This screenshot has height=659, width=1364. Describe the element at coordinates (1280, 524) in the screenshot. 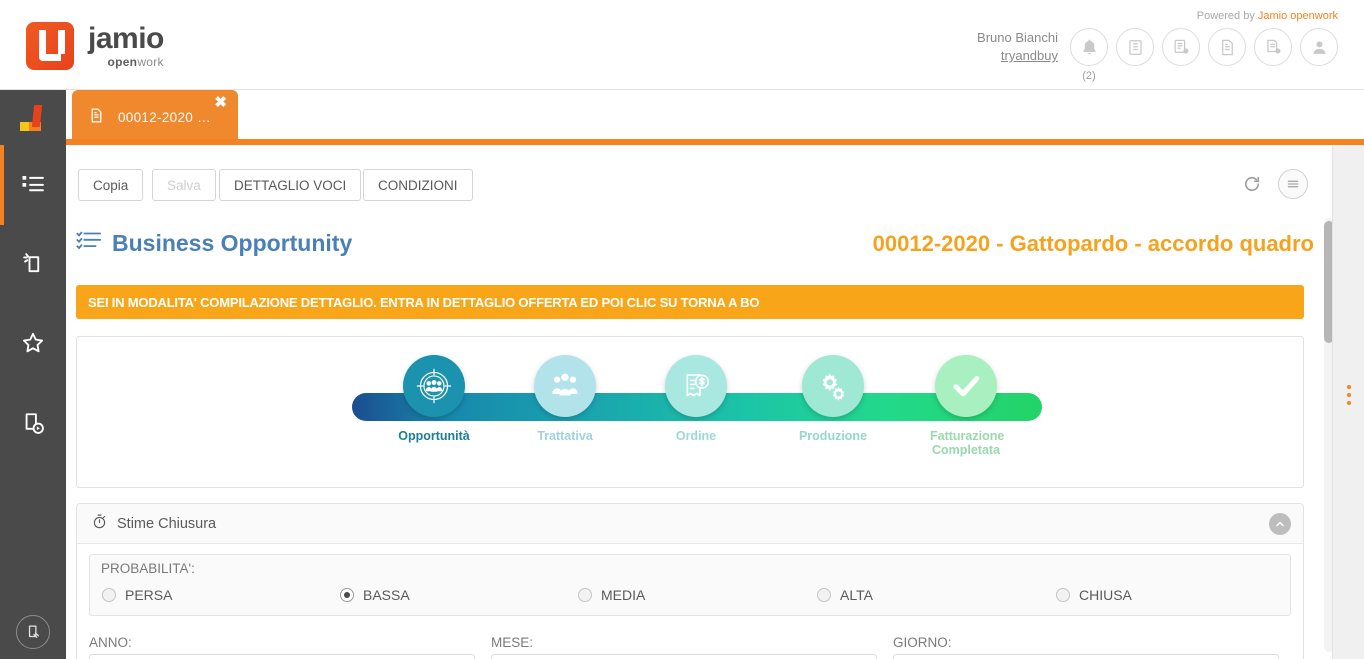

I see `chevron-up-icon` at that location.